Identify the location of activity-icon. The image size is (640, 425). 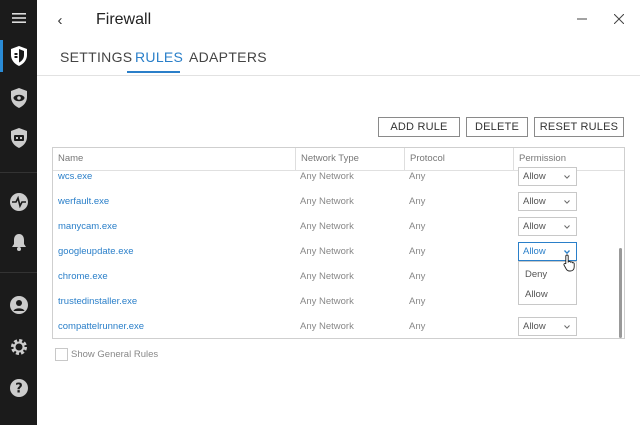
(18, 202).